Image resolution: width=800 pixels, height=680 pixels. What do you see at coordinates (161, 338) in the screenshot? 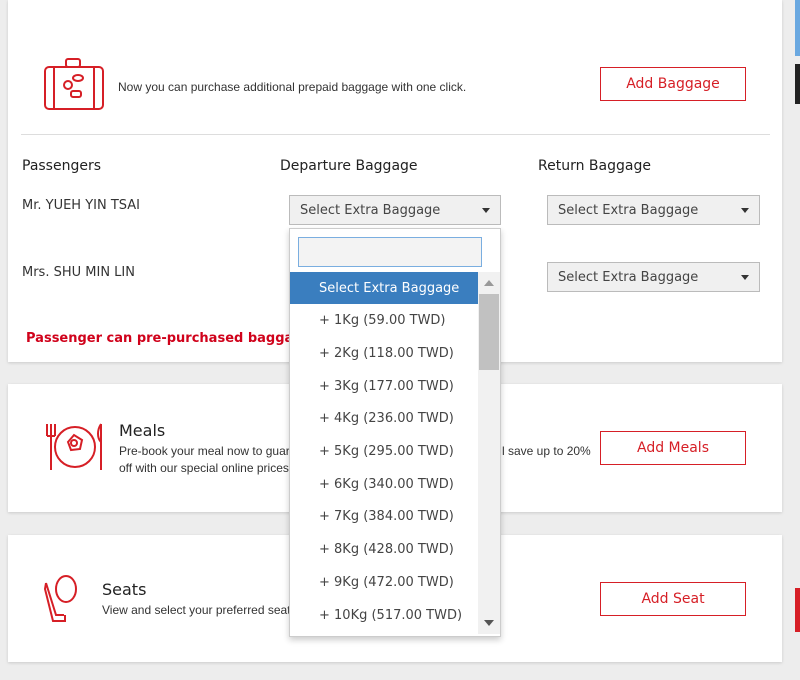
I see `baggage-warning: Passenger can pre-purchased baggage no` at bounding box center [161, 338].